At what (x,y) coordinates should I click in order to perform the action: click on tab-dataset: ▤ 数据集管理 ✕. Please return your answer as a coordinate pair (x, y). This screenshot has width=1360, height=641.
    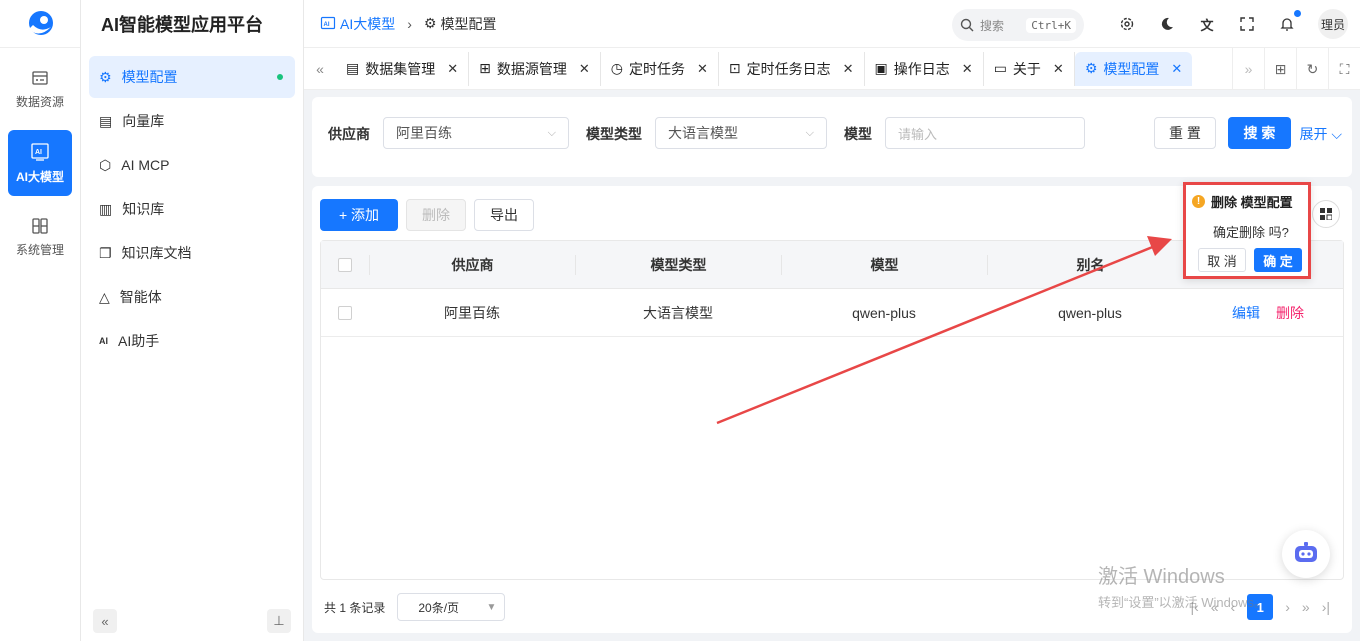
    Looking at the image, I should click on (403, 68).